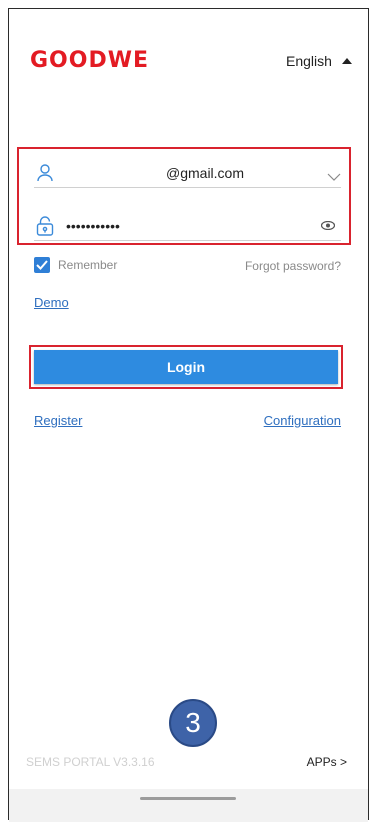 This screenshot has width=377, height=822. What do you see at coordinates (346, 61) in the screenshot?
I see `caret-up-icon` at bounding box center [346, 61].